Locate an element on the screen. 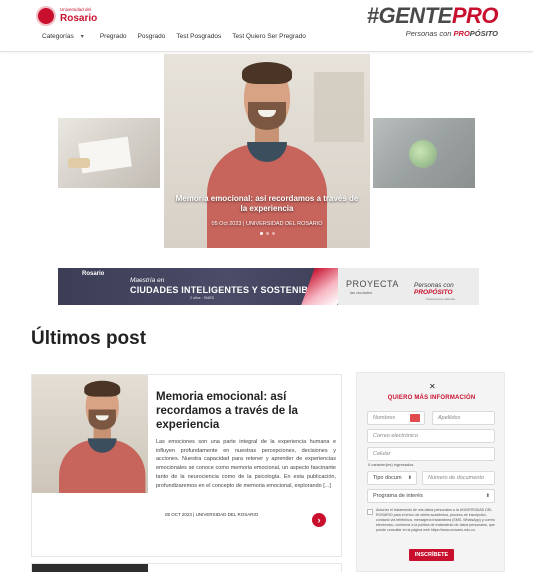 This screenshot has height=572, width=533. celular-field: Celular is located at coordinates (431, 454).